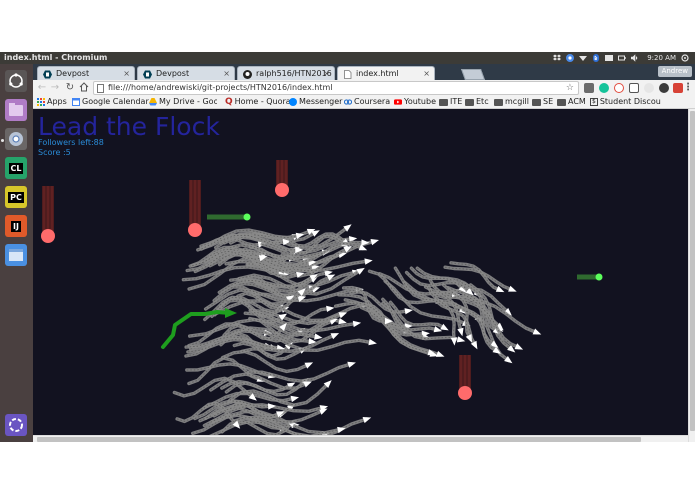 Image resolution: width=695 pixels, height=494 pixels. I want to click on bottom-margin, so click(347, 468).